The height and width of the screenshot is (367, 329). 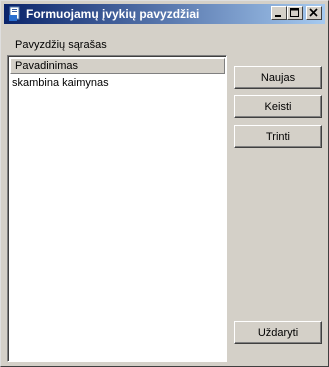 I want to click on minimize-icon, so click(x=278, y=16).